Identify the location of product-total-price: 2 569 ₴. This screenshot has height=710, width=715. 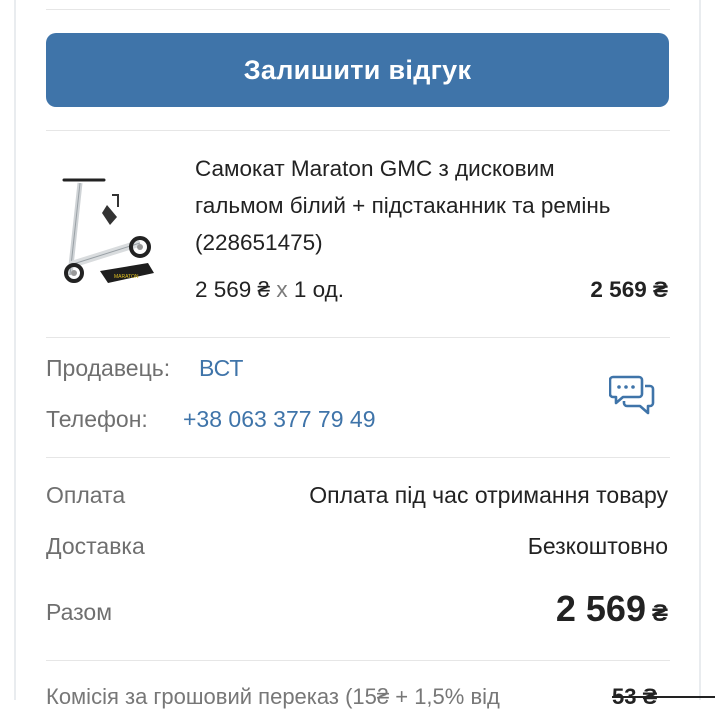
(629, 289).